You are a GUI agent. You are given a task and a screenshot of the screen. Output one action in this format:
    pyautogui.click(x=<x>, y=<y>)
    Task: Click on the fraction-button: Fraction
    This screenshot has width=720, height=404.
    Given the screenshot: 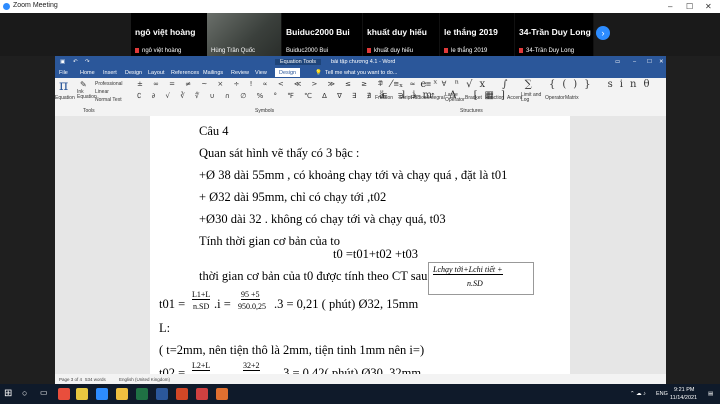 What is the action you would take?
    pyautogui.click(x=384, y=98)
    